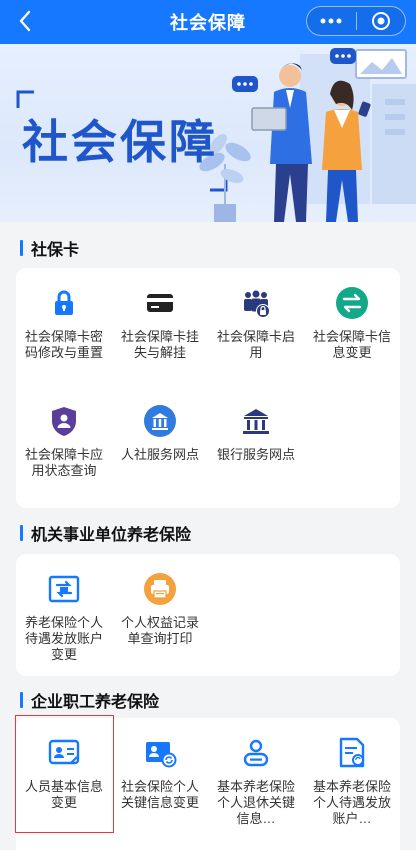 Image resolution: width=416 pixels, height=850 pixels. I want to click on grid-item-password-reset: 社会保障卡密码修改与重置, so click(64, 314).